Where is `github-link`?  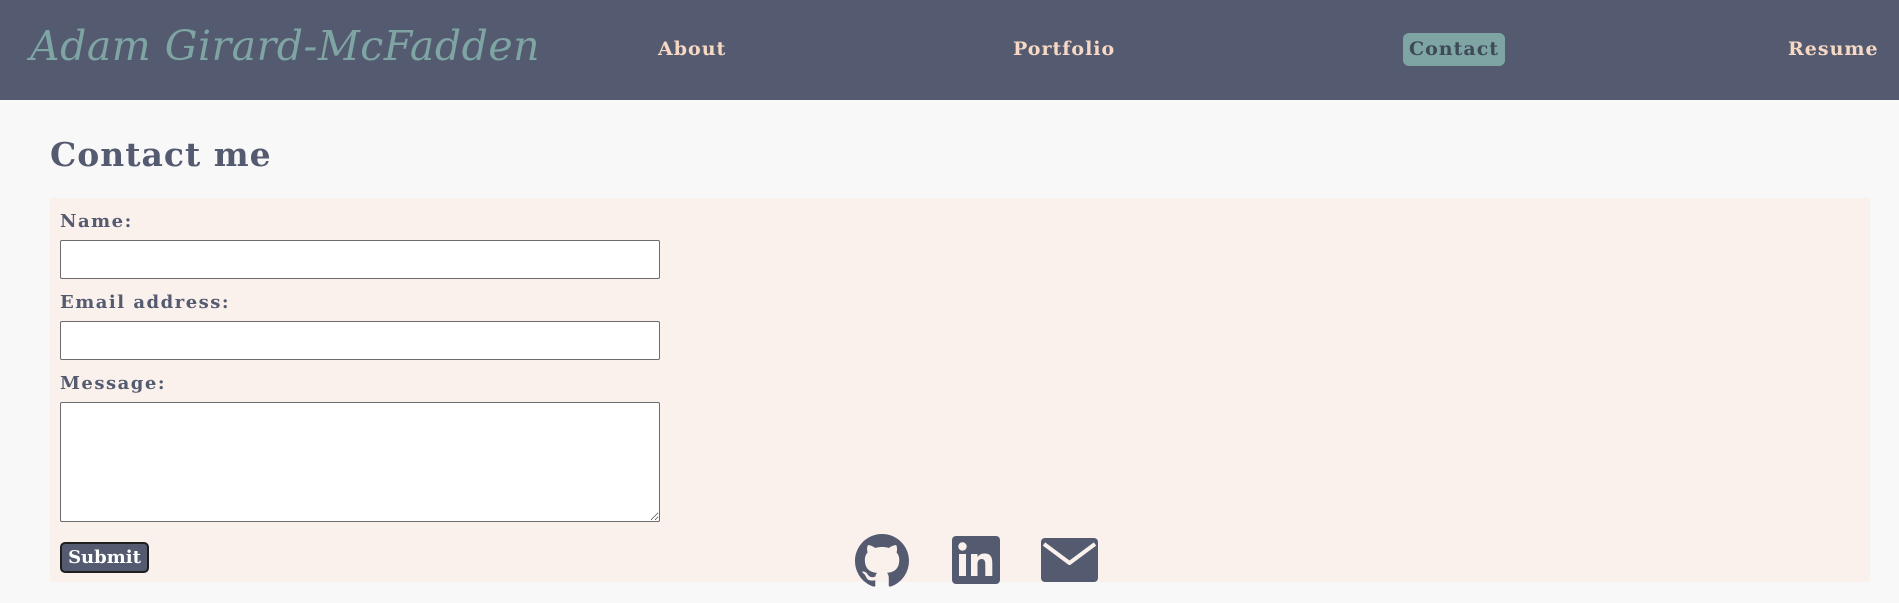 github-link is located at coordinates (882, 561).